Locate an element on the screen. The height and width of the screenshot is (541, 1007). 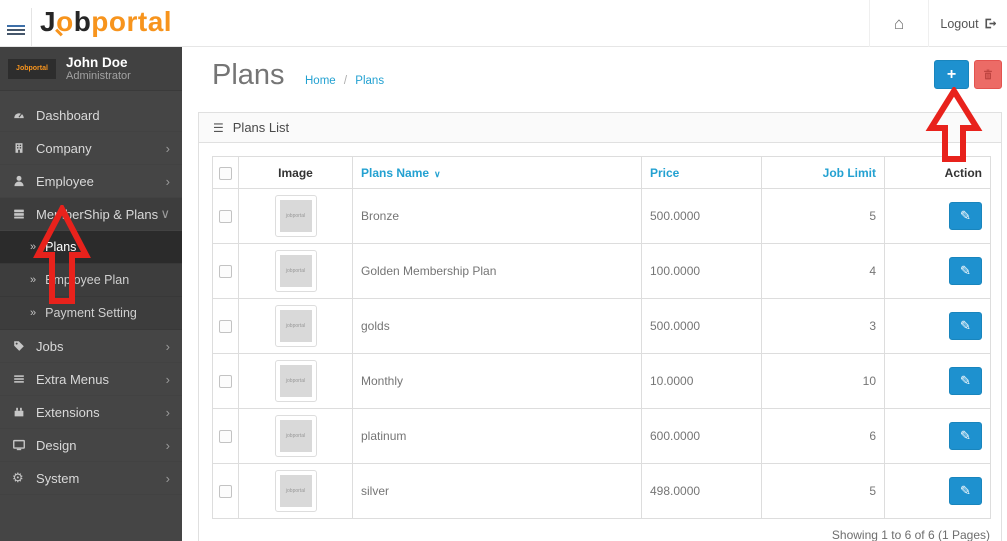
trash-icon is located at coordinates (988, 74).